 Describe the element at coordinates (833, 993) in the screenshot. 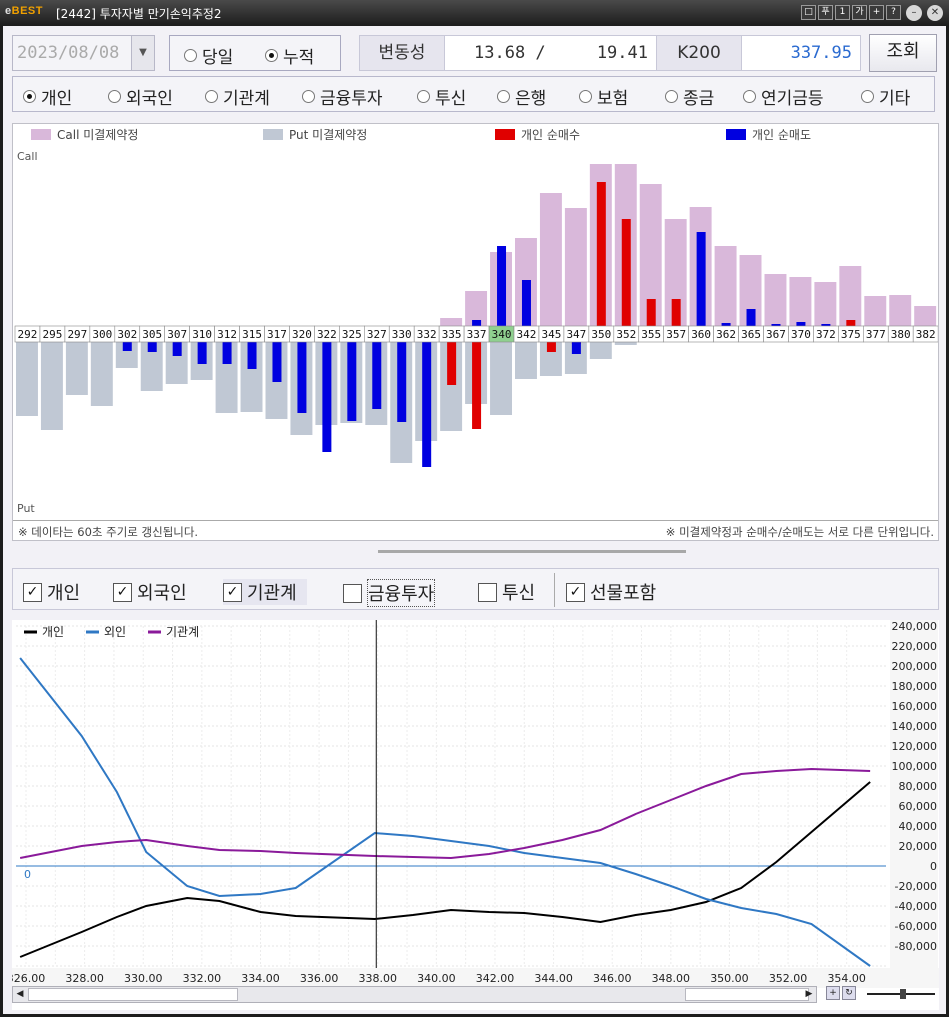

I see `zoom-in-icon: +` at that location.